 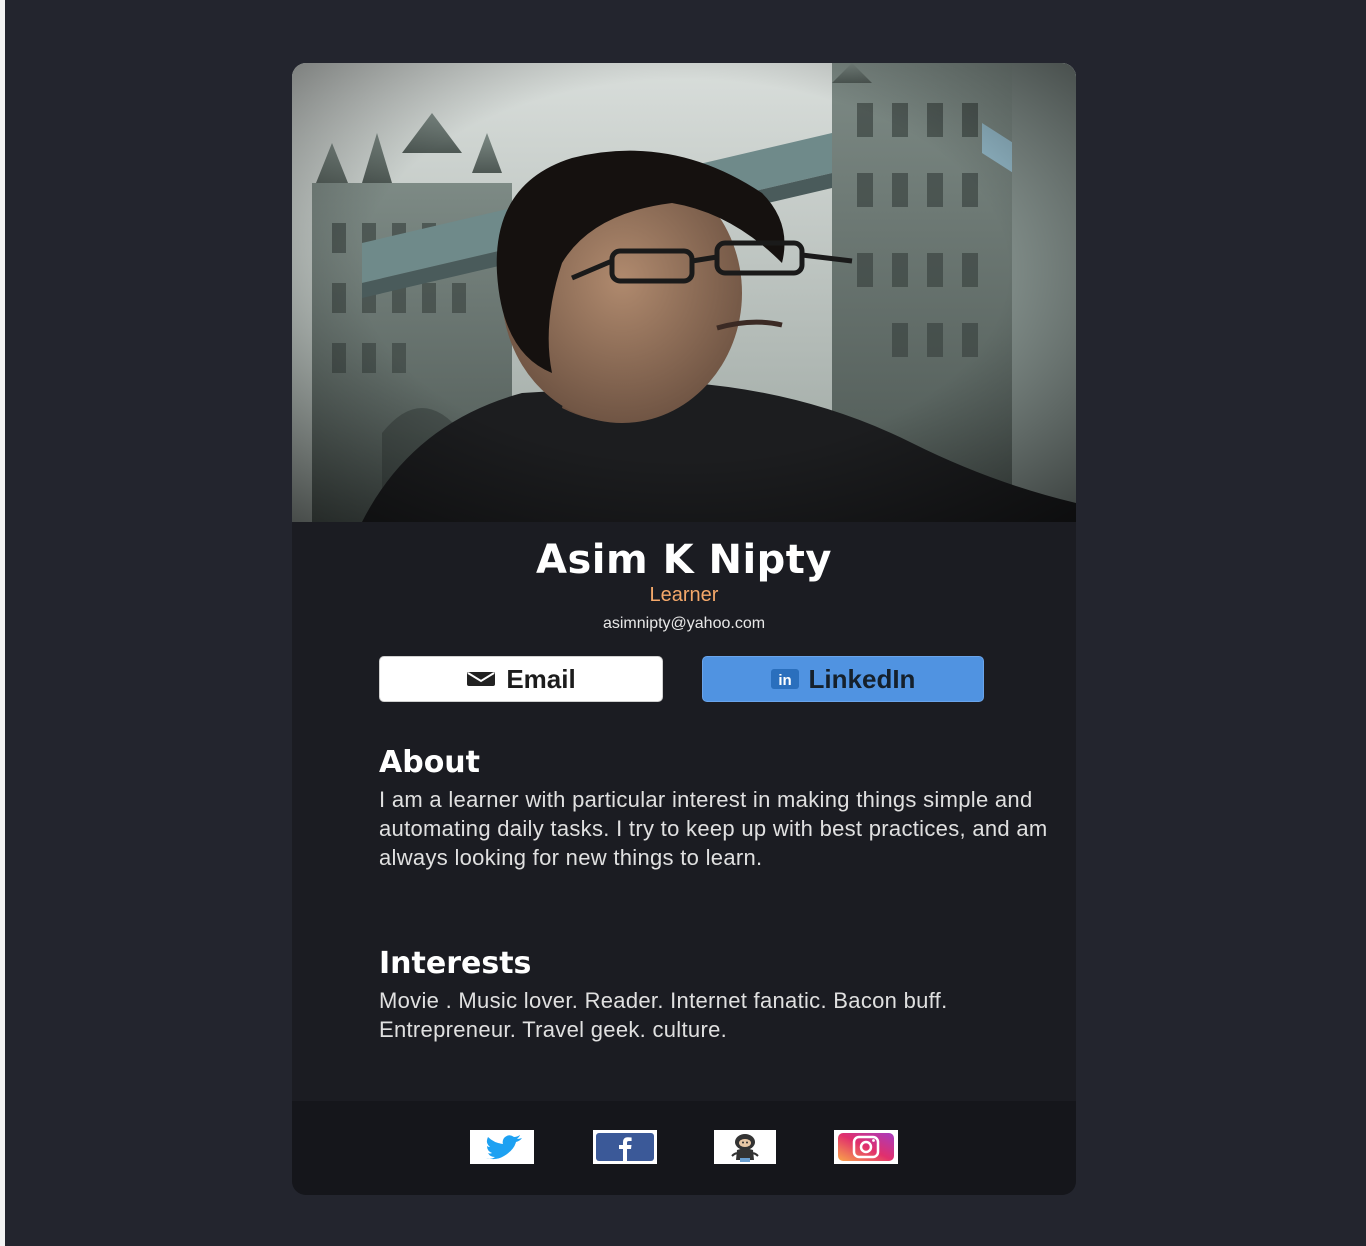 What do you see at coordinates (625, 1147) in the screenshot?
I see `facebook-icon` at bounding box center [625, 1147].